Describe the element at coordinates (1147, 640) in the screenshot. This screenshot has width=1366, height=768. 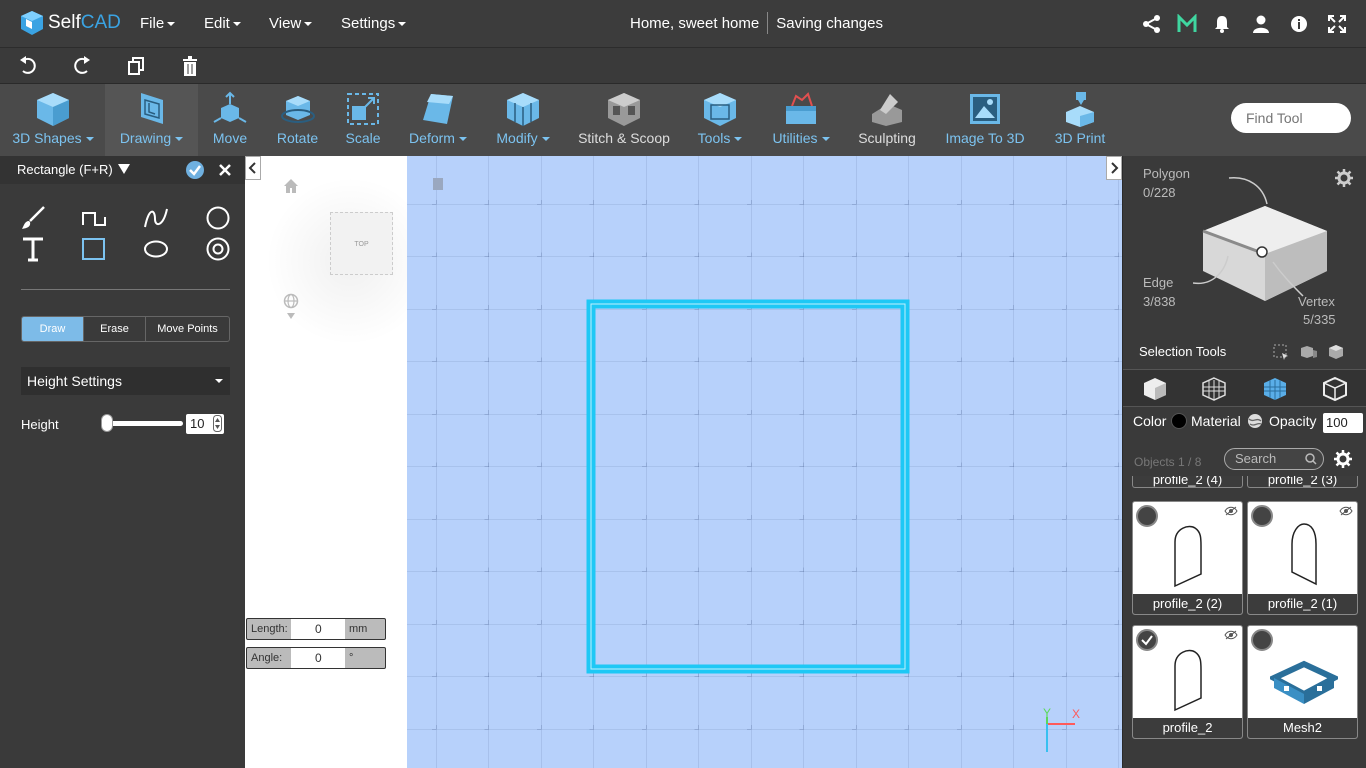
I see `object-select-checkbox-checked` at that location.